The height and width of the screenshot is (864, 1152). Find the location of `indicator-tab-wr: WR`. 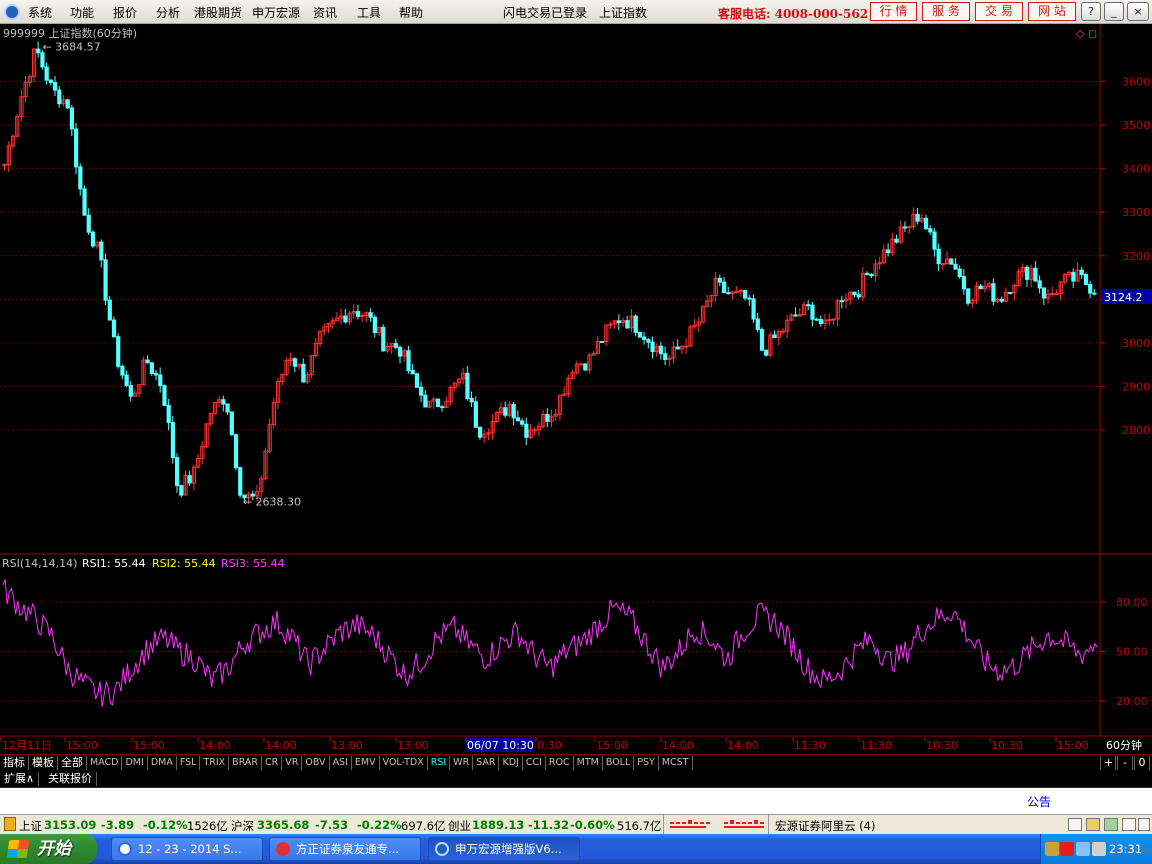

indicator-tab-wr: WR is located at coordinates (462, 763).